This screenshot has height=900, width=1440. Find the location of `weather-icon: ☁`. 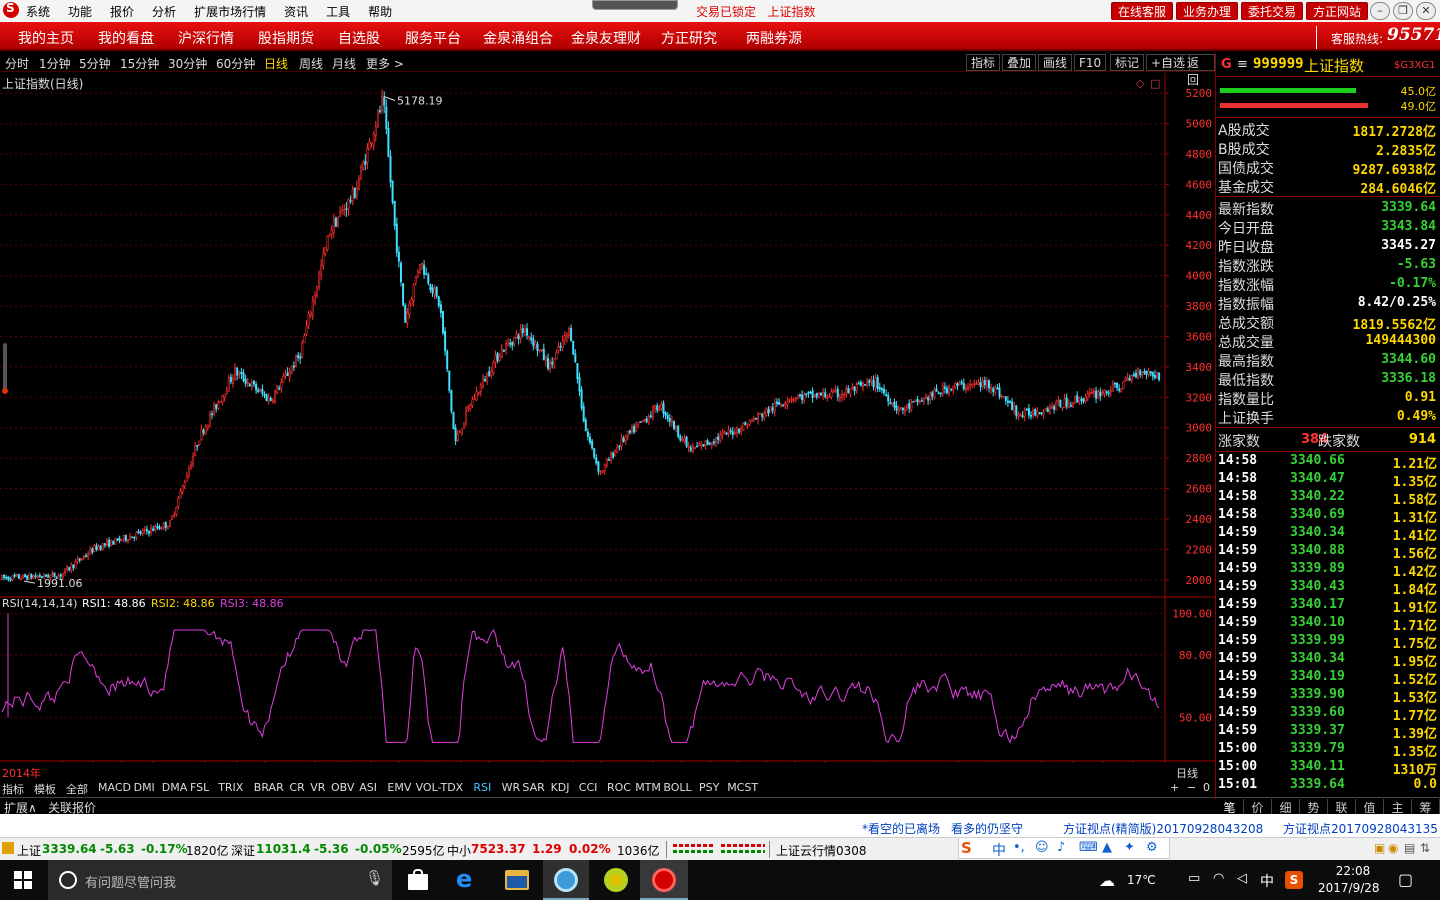

weather-icon: ☁ is located at coordinates (1107, 880).